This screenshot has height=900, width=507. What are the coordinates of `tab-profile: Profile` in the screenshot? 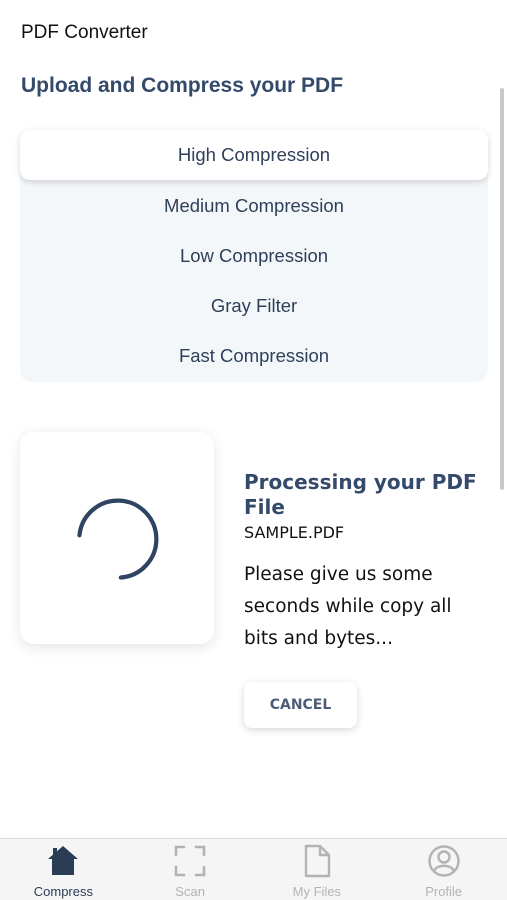 It's located at (443, 869).